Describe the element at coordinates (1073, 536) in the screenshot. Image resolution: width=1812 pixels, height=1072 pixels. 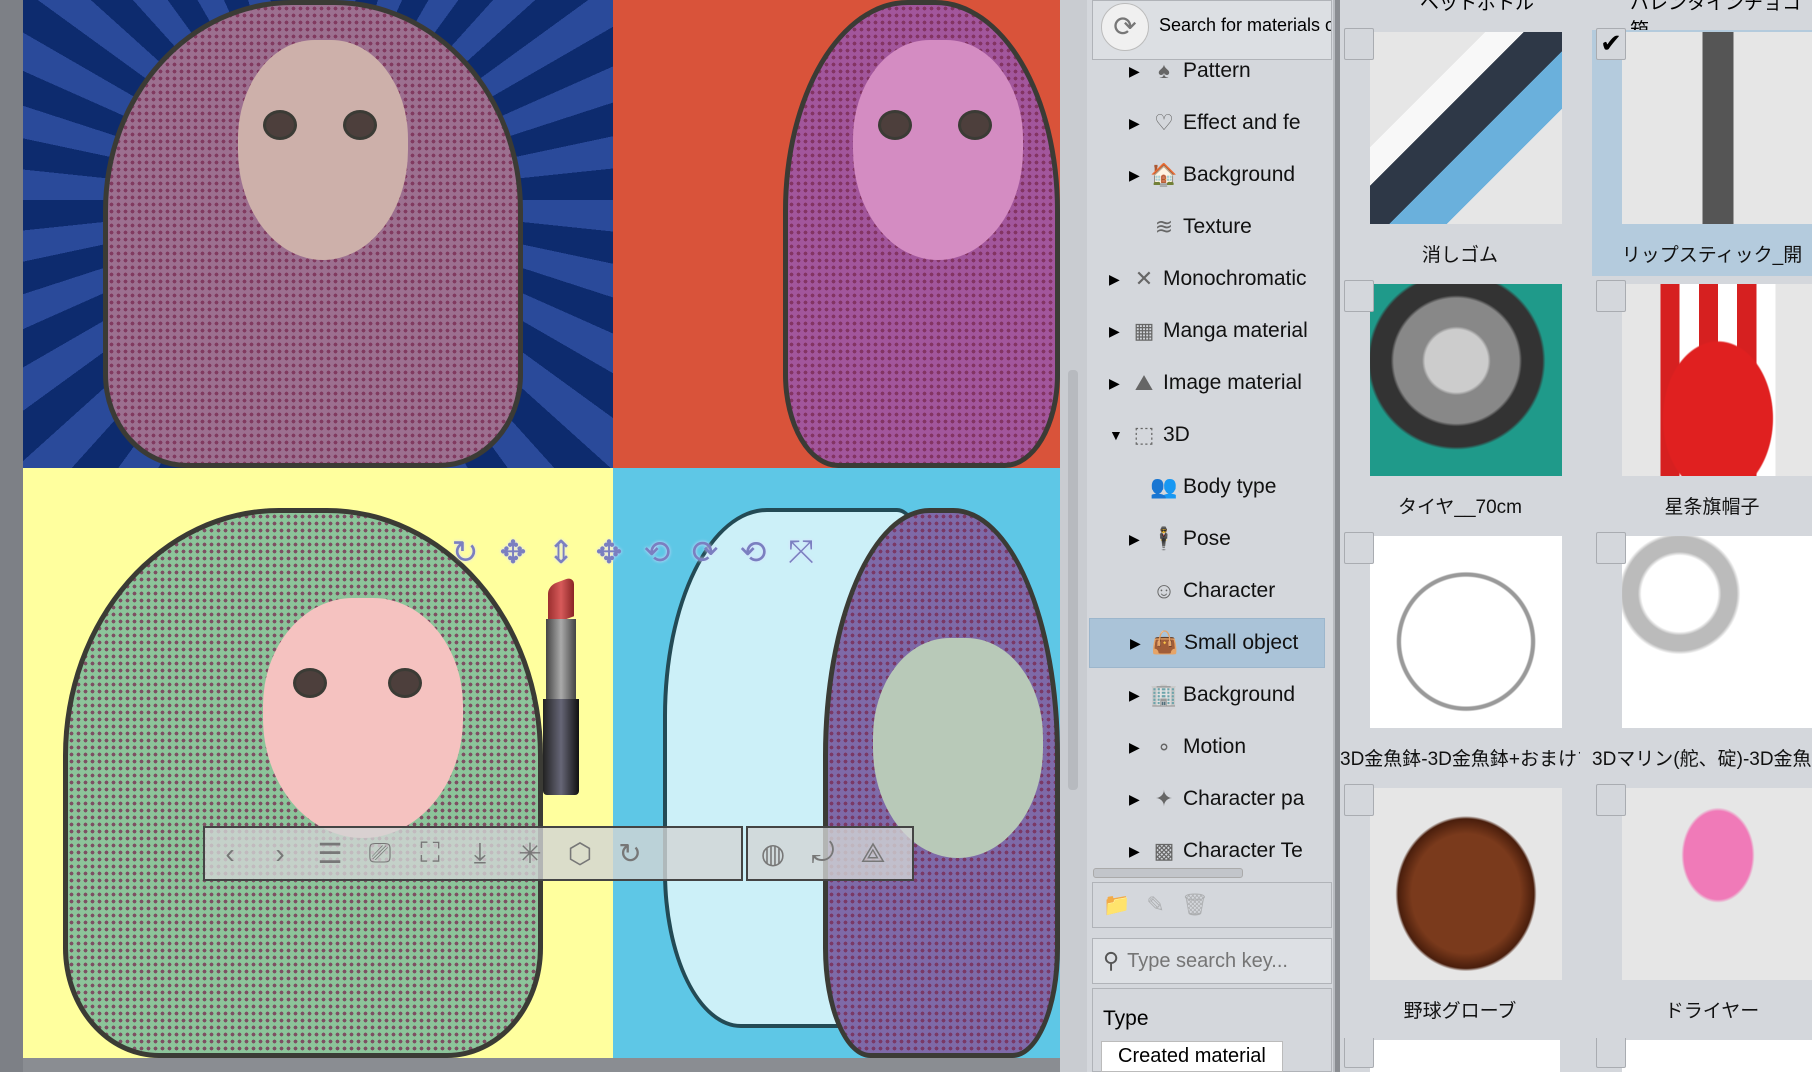
I see `canvas-scrollbar` at that location.